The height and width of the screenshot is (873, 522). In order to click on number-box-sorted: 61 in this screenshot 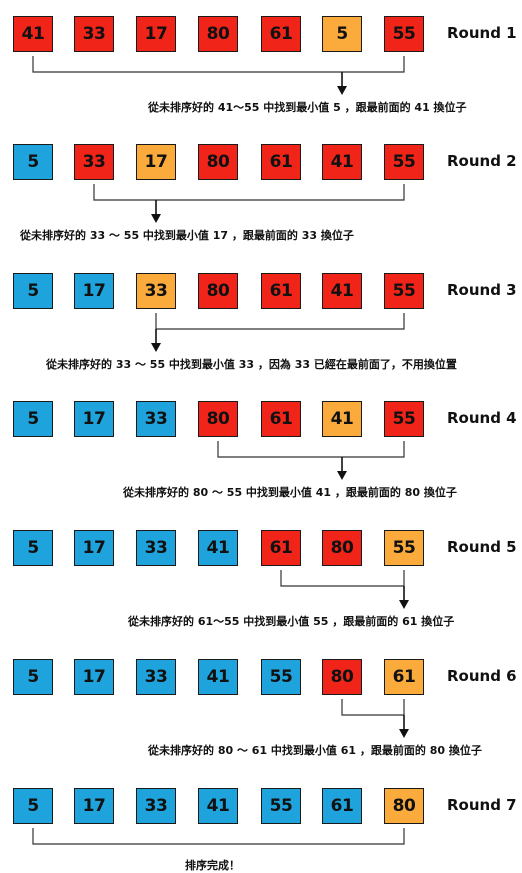, I will do `click(342, 806)`.